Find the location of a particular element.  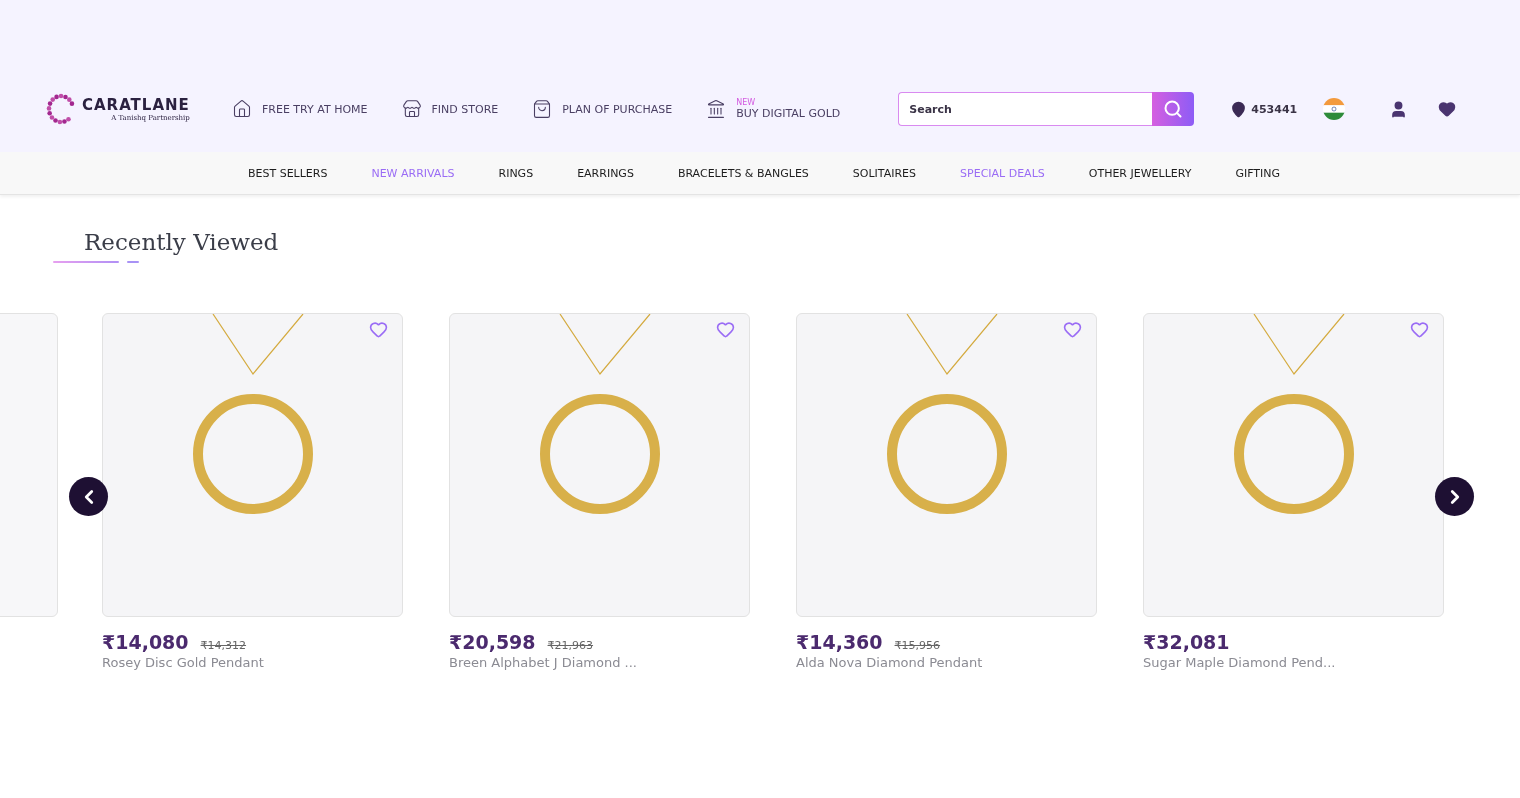

nav-item: GIFTING is located at coordinates (1258, 173).